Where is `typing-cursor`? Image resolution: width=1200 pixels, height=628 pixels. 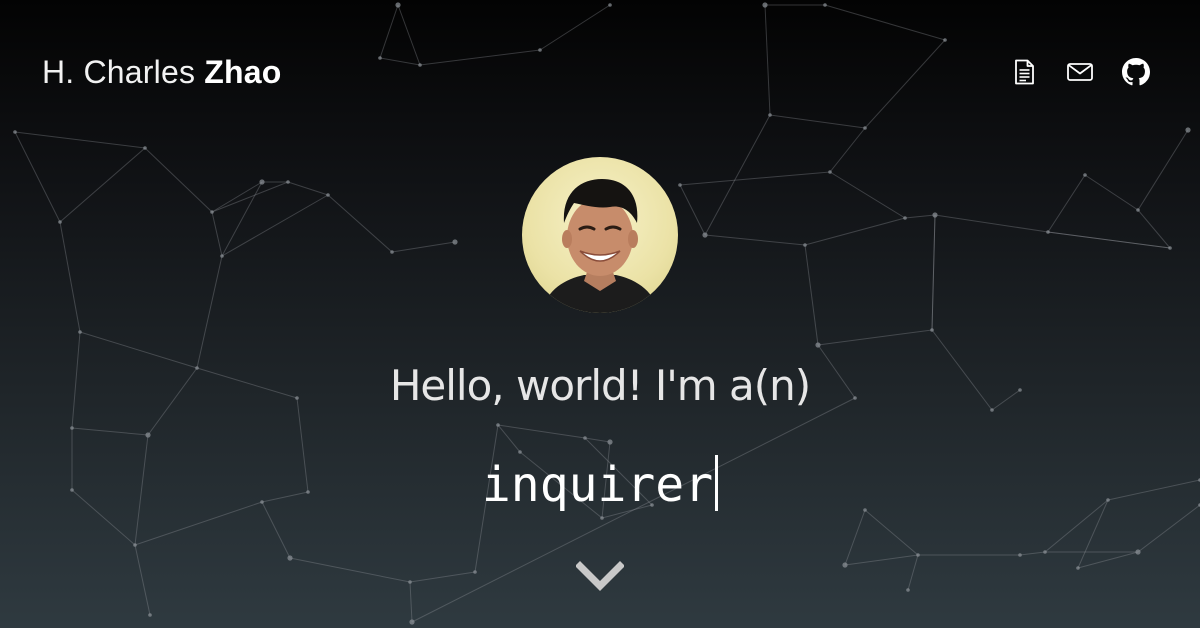
typing-cursor is located at coordinates (717, 483).